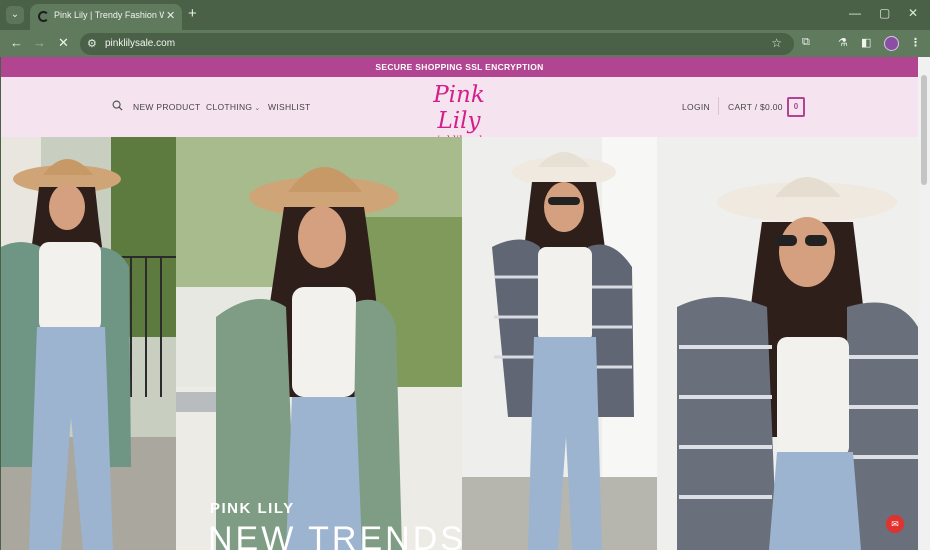  What do you see at coordinates (337, 535) in the screenshot?
I see `hero-title: NEW TRENDS` at bounding box center [337, 535].